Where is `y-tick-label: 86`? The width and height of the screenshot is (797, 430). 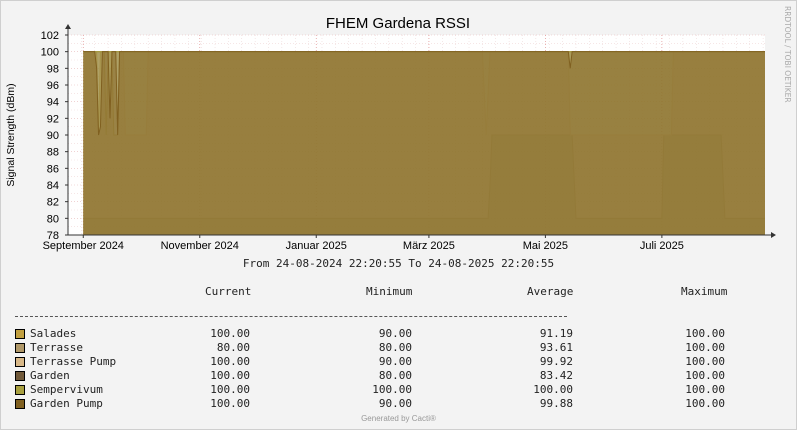 y-tick-label: 86 is located at coordinates (53, 169).